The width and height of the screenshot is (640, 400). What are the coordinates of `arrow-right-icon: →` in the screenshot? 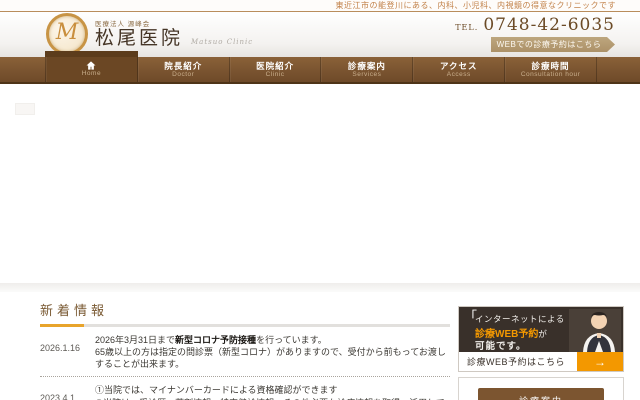 It's located at (600, 361).